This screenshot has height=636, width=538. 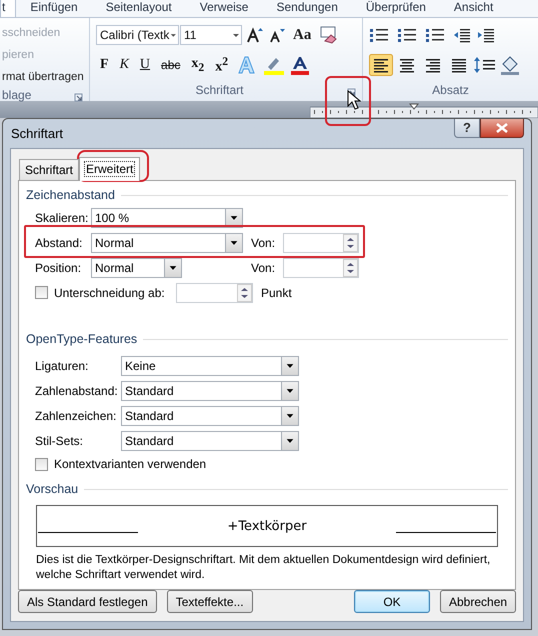 What do you see at coordinates (58, 267) in the screenshot?
I see `field-label: Position:` at bounding box center [58, 267].